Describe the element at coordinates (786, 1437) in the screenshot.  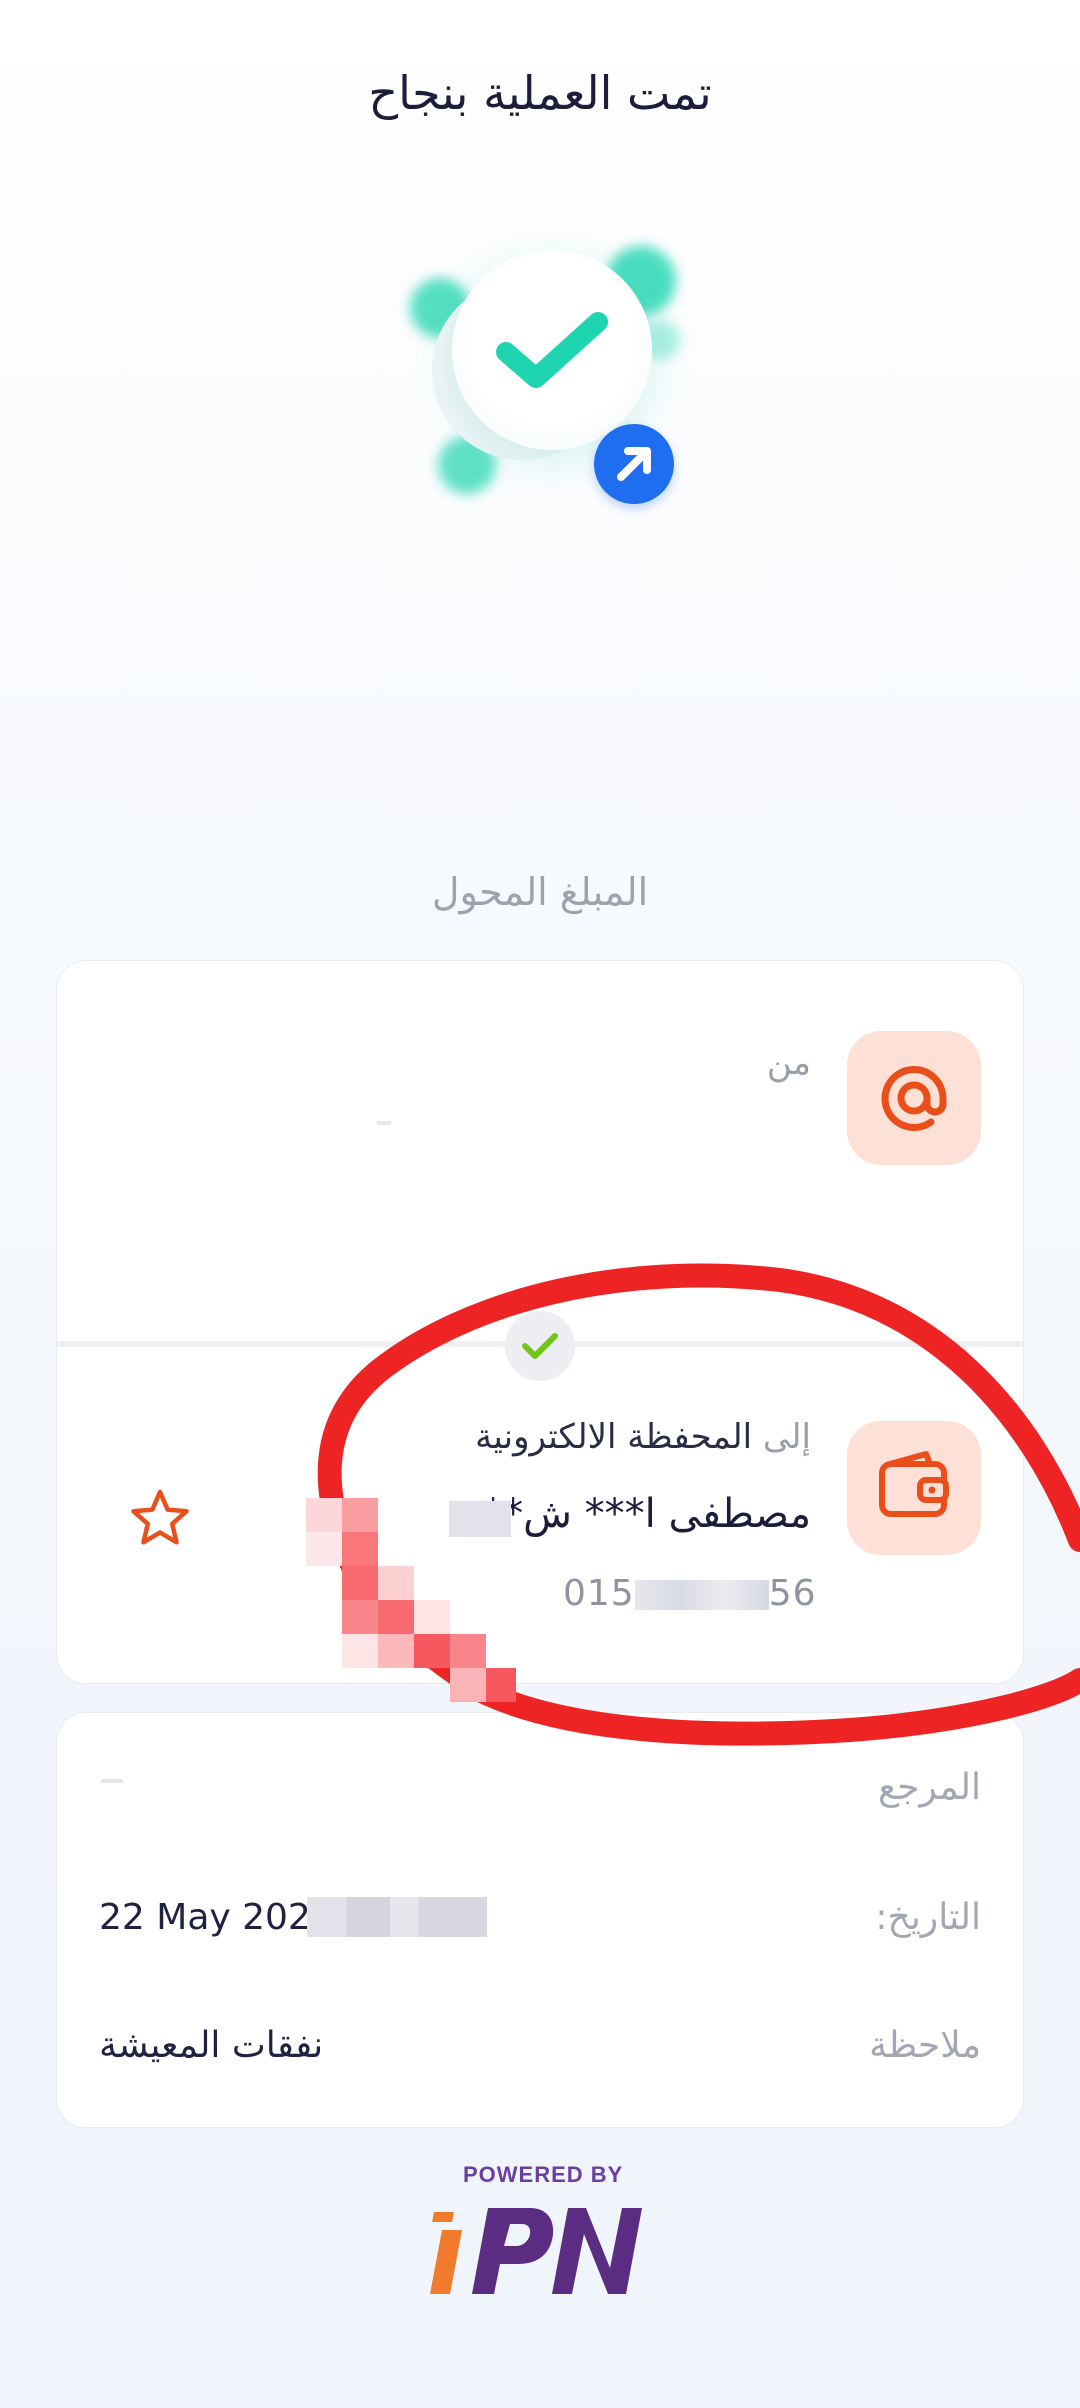
I see `to-label: إلى` at that location.